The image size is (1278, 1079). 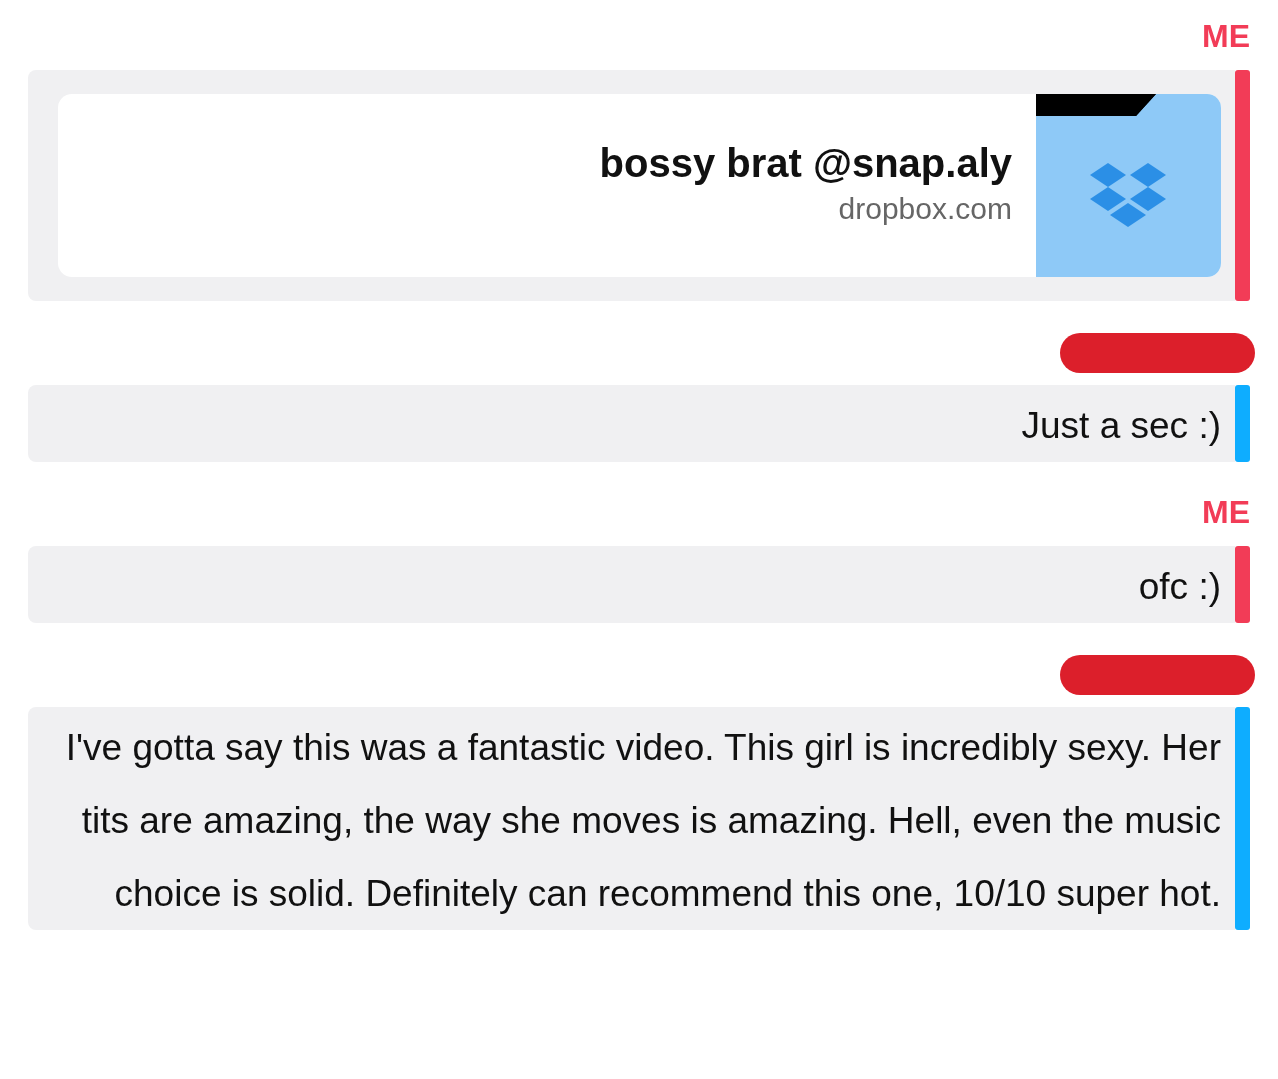 I want to click on folder-thumbnail-icon, so click(x=1128, y=185).